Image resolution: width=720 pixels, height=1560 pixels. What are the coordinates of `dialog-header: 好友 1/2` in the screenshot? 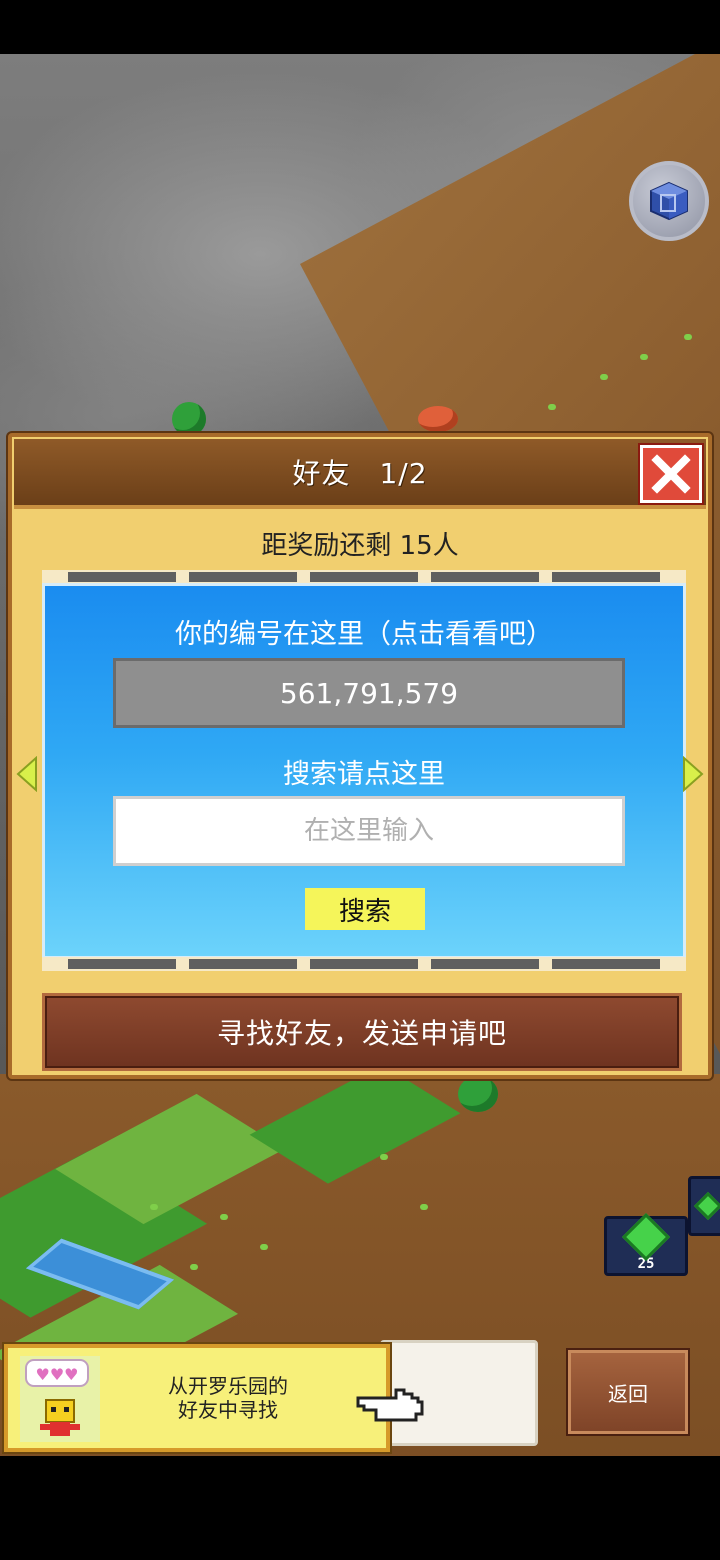 It's located at (360, 474).